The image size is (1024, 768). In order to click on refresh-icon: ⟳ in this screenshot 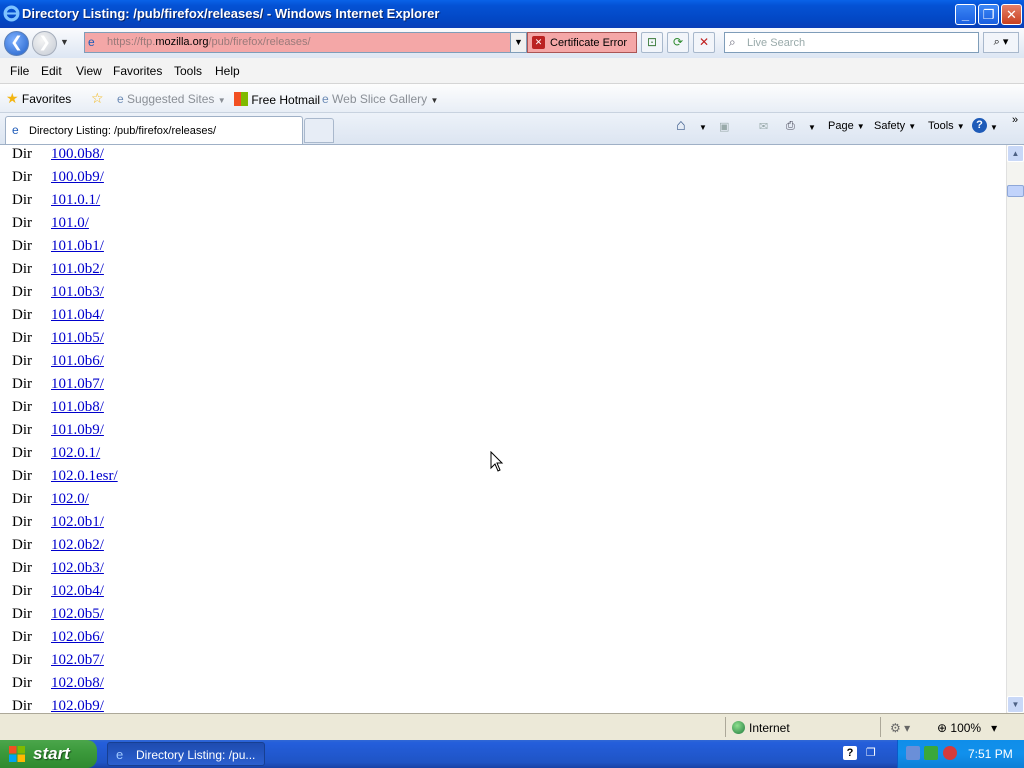, I will do `click(678, 42)`.